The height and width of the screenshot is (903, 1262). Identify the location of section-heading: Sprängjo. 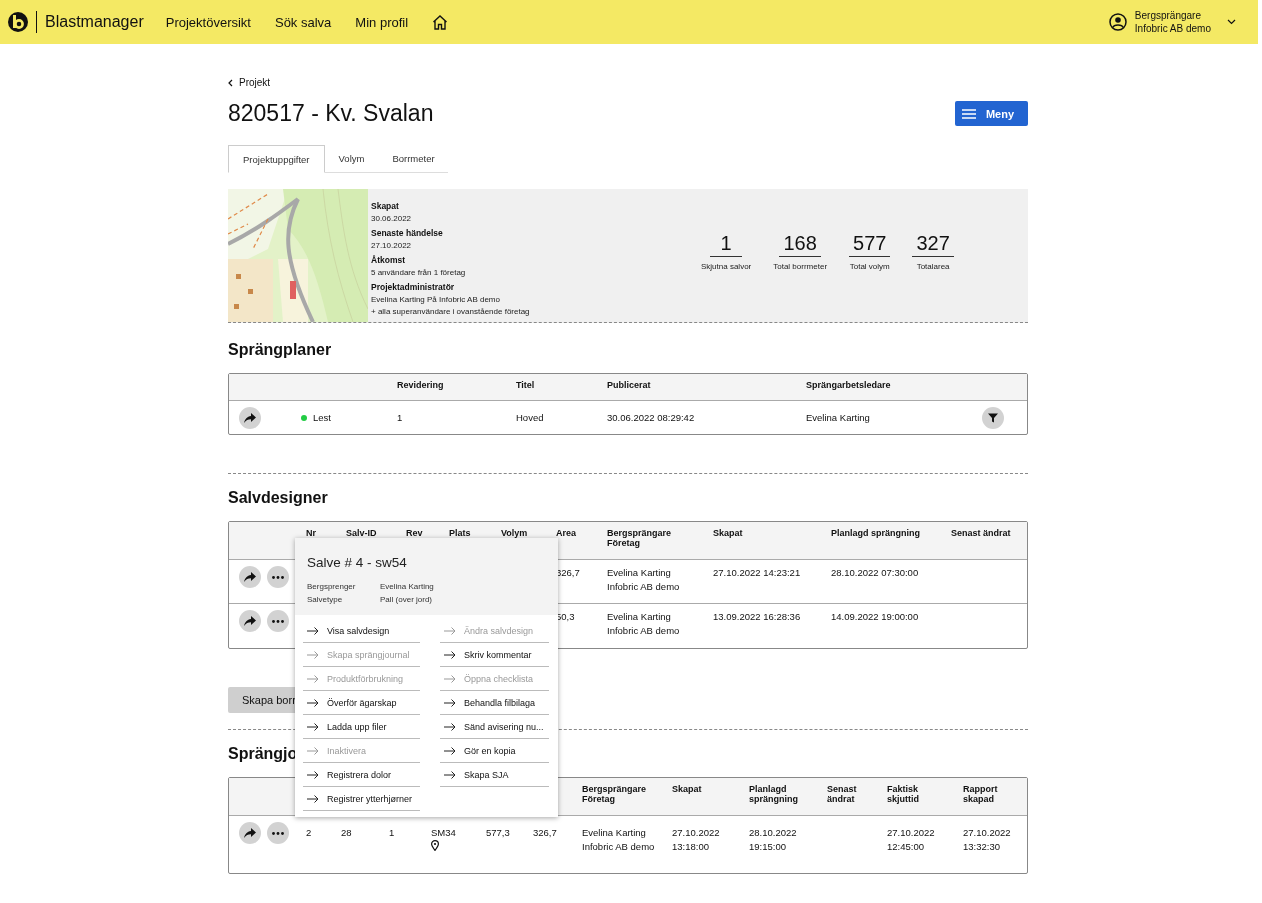
(263, 754).